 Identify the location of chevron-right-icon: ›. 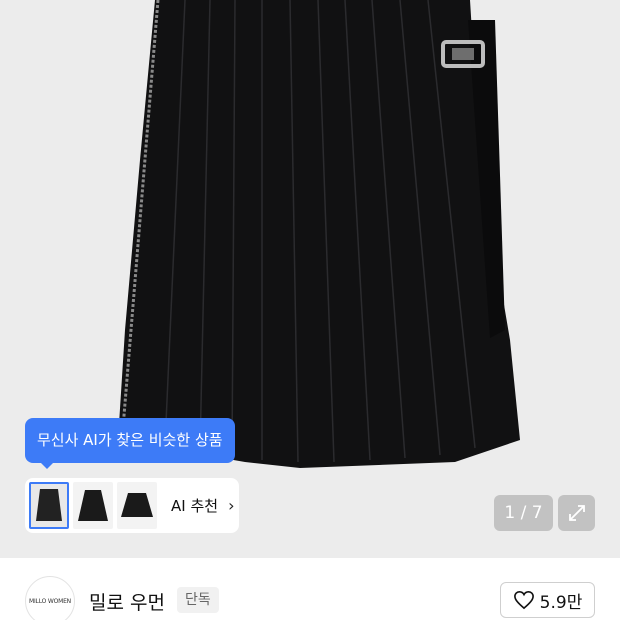
(231, 505).